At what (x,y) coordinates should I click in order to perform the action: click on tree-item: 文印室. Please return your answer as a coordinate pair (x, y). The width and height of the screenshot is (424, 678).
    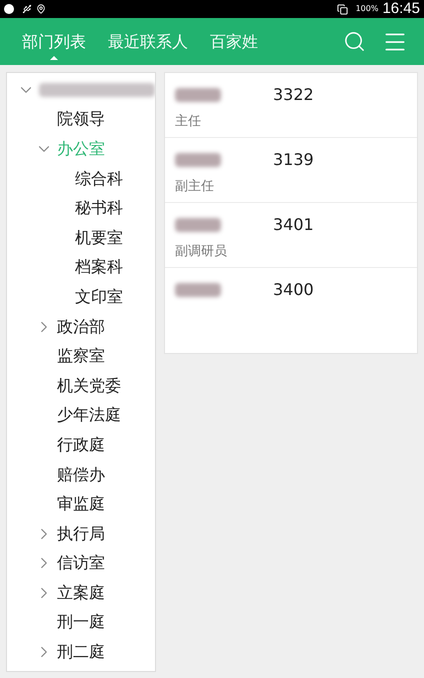
    Looking at the image, I should click on (99, 296).